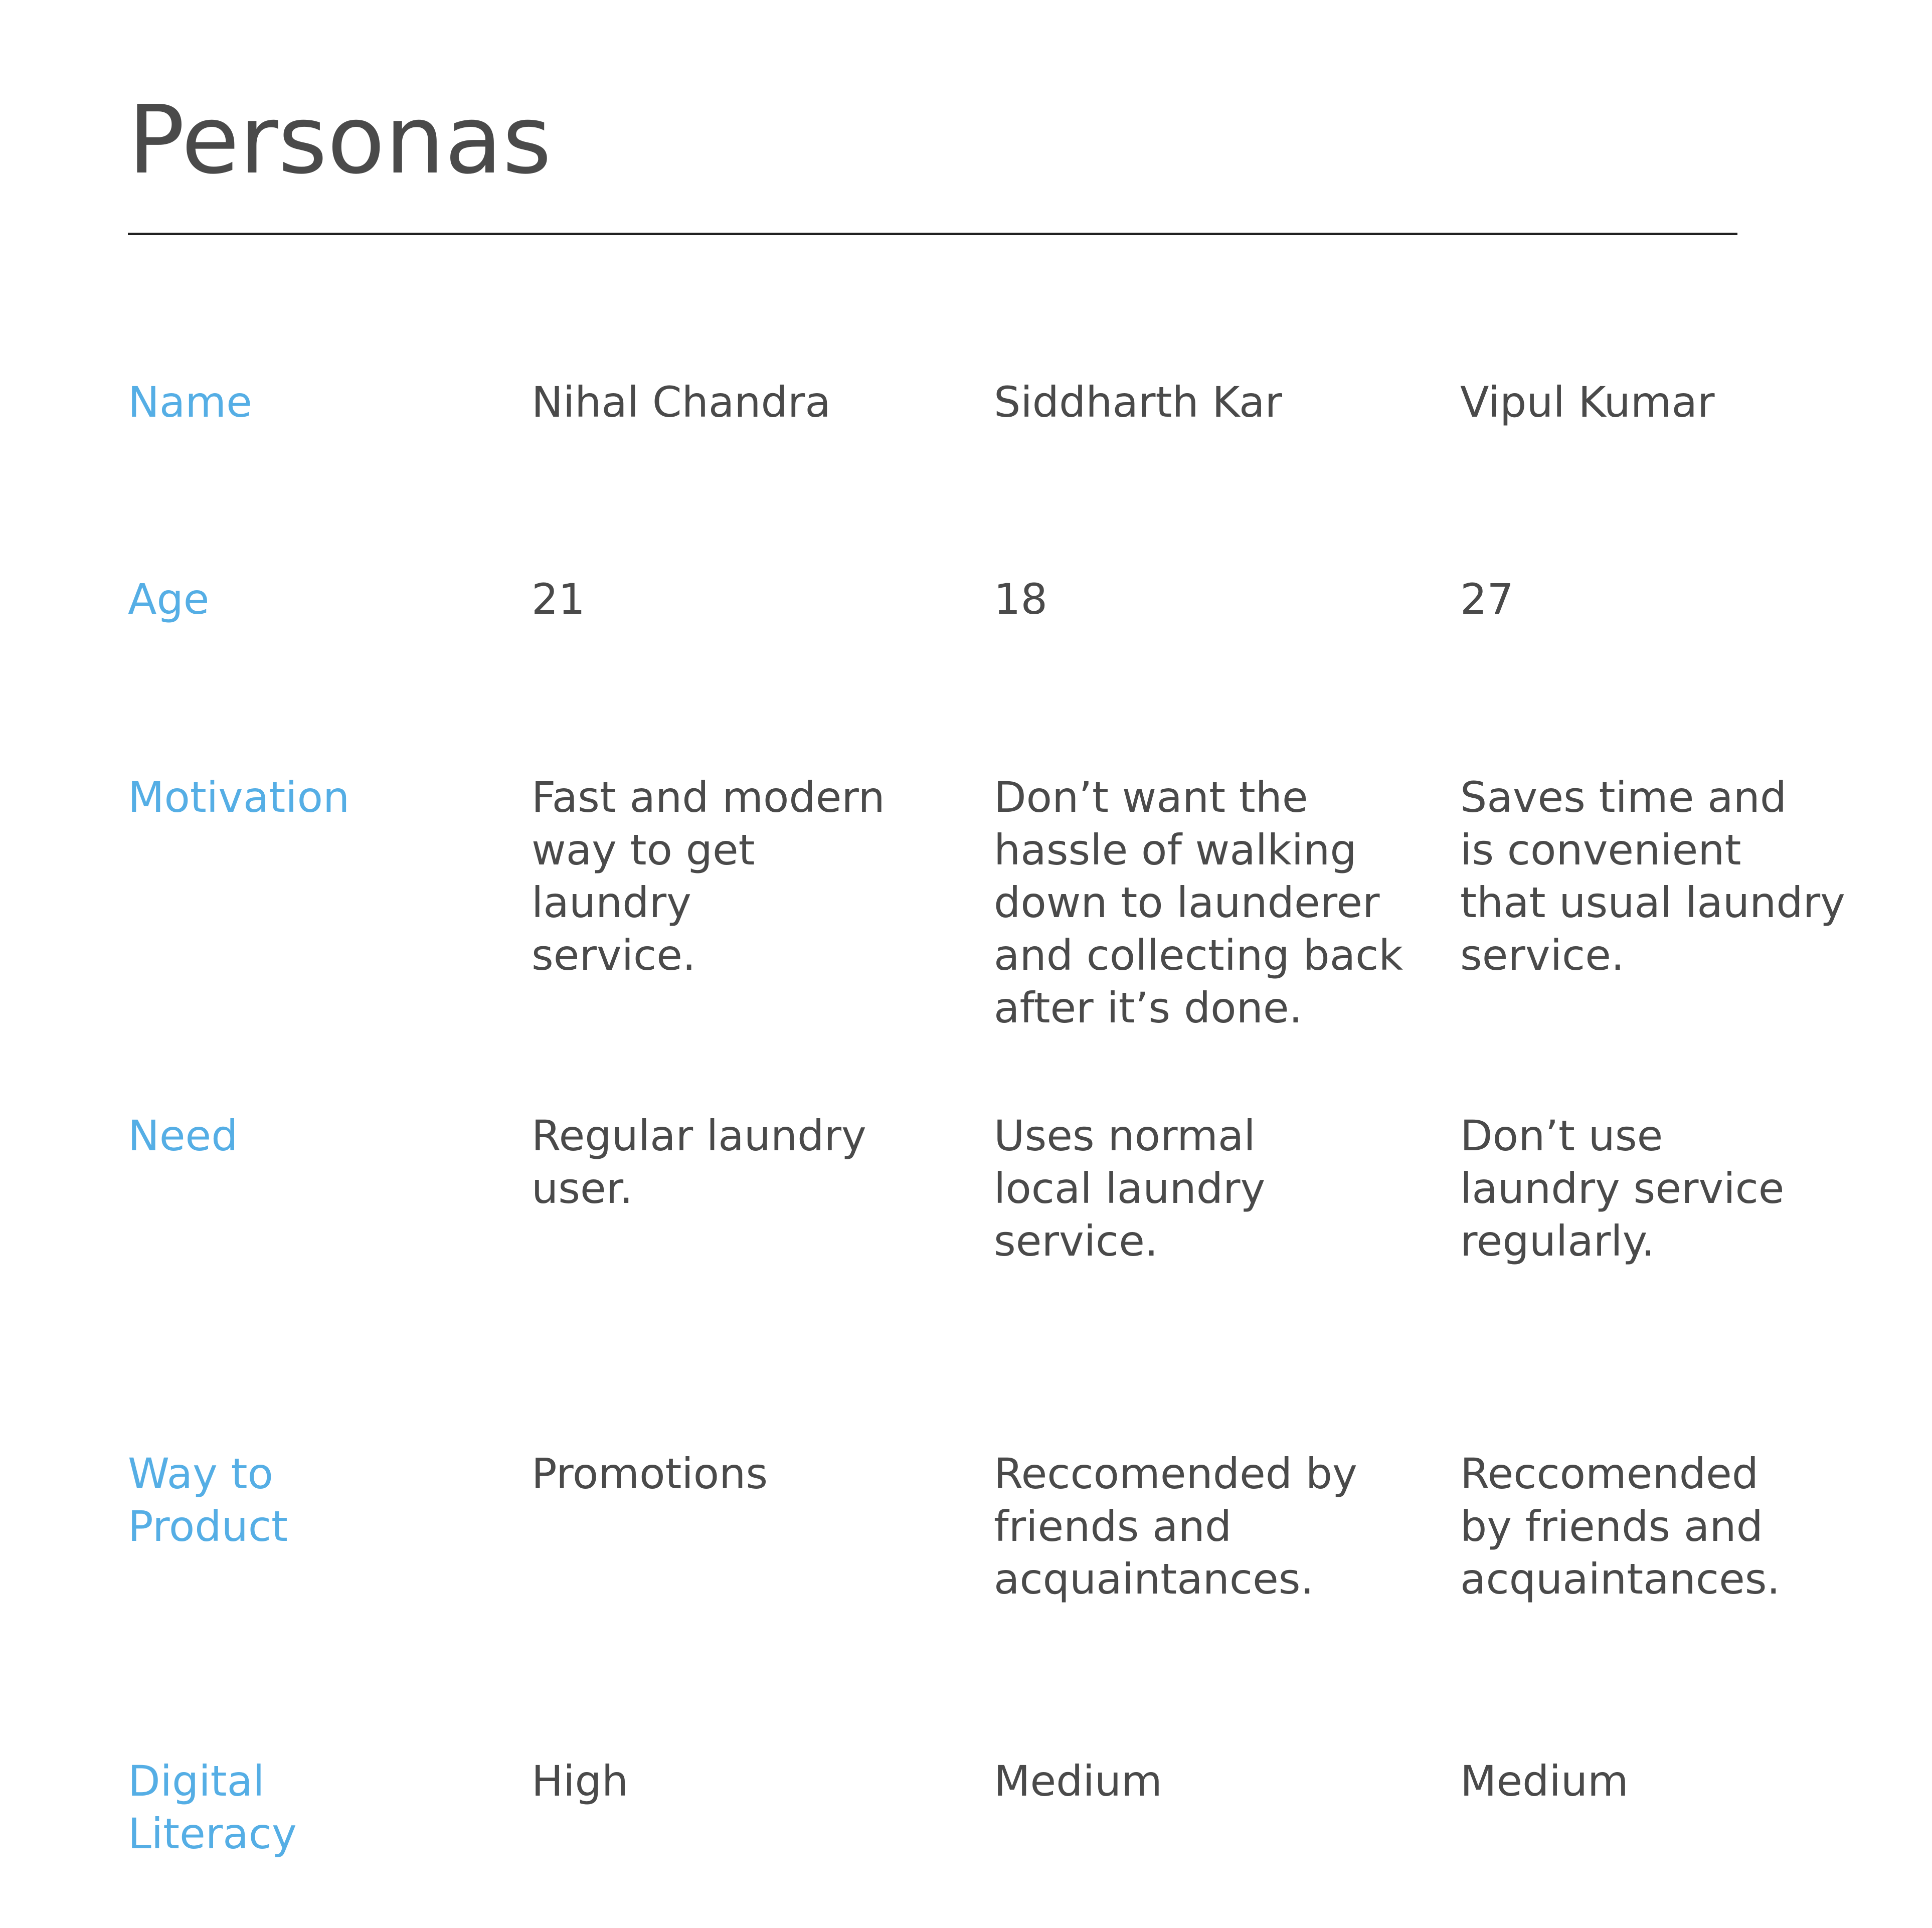 The height and width of the screenshot is (1928, 1932). I want to click on persona-3-name: Vipul Kumar, so click(1587, 402).